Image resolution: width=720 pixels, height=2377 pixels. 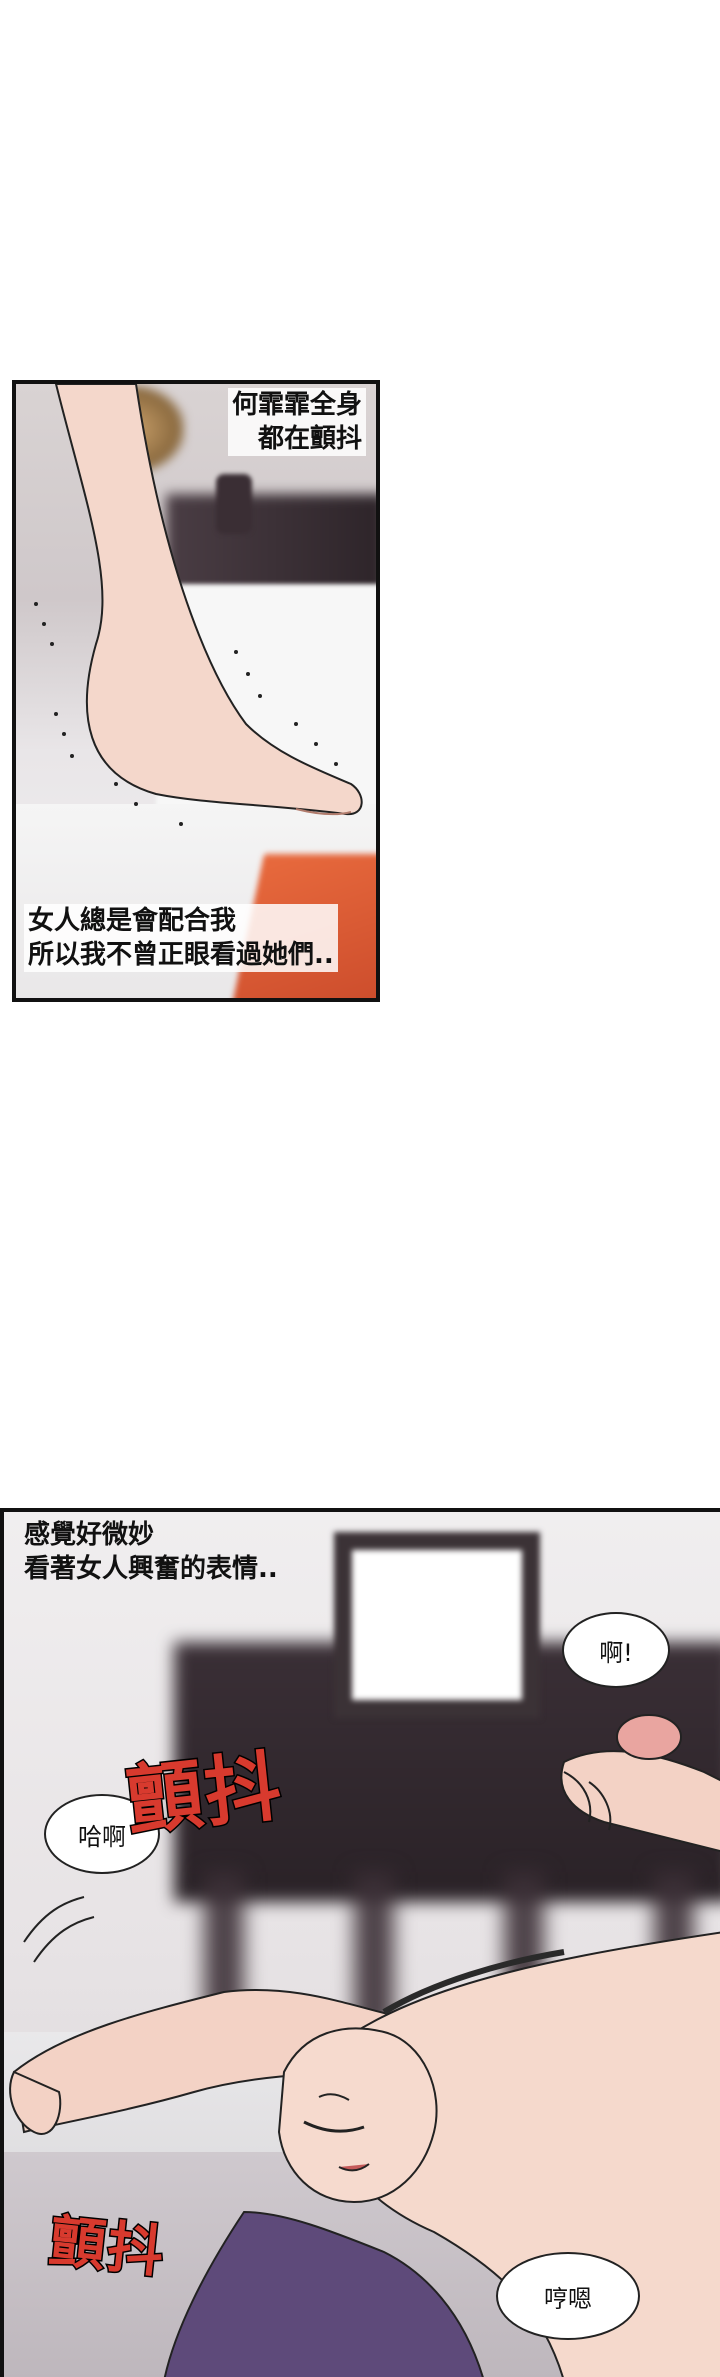 I want to click on caption-line: 看著女人興奮的表情.., so click(x=151, y=1569).